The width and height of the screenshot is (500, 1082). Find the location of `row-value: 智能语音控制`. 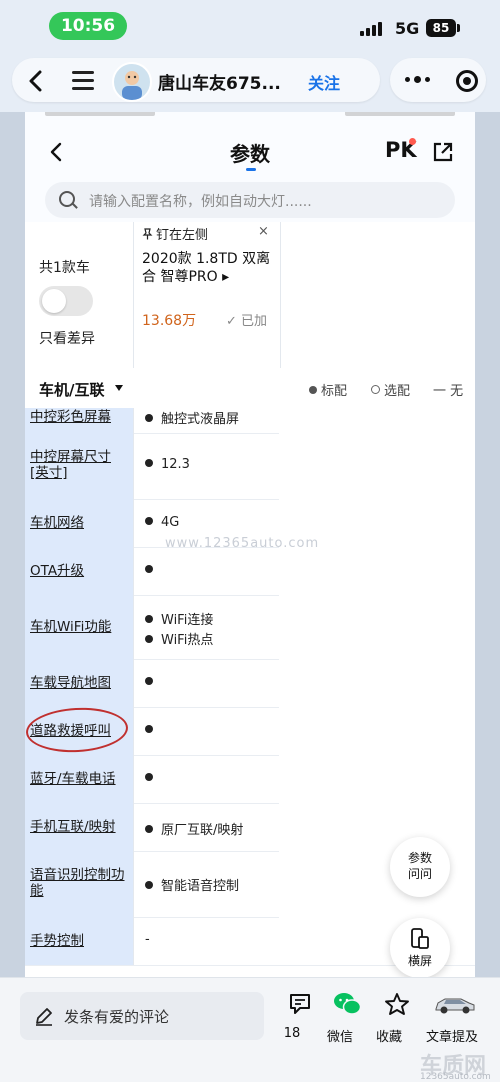

row-value: 智能语音控制 is located at coordinates (192, 884).